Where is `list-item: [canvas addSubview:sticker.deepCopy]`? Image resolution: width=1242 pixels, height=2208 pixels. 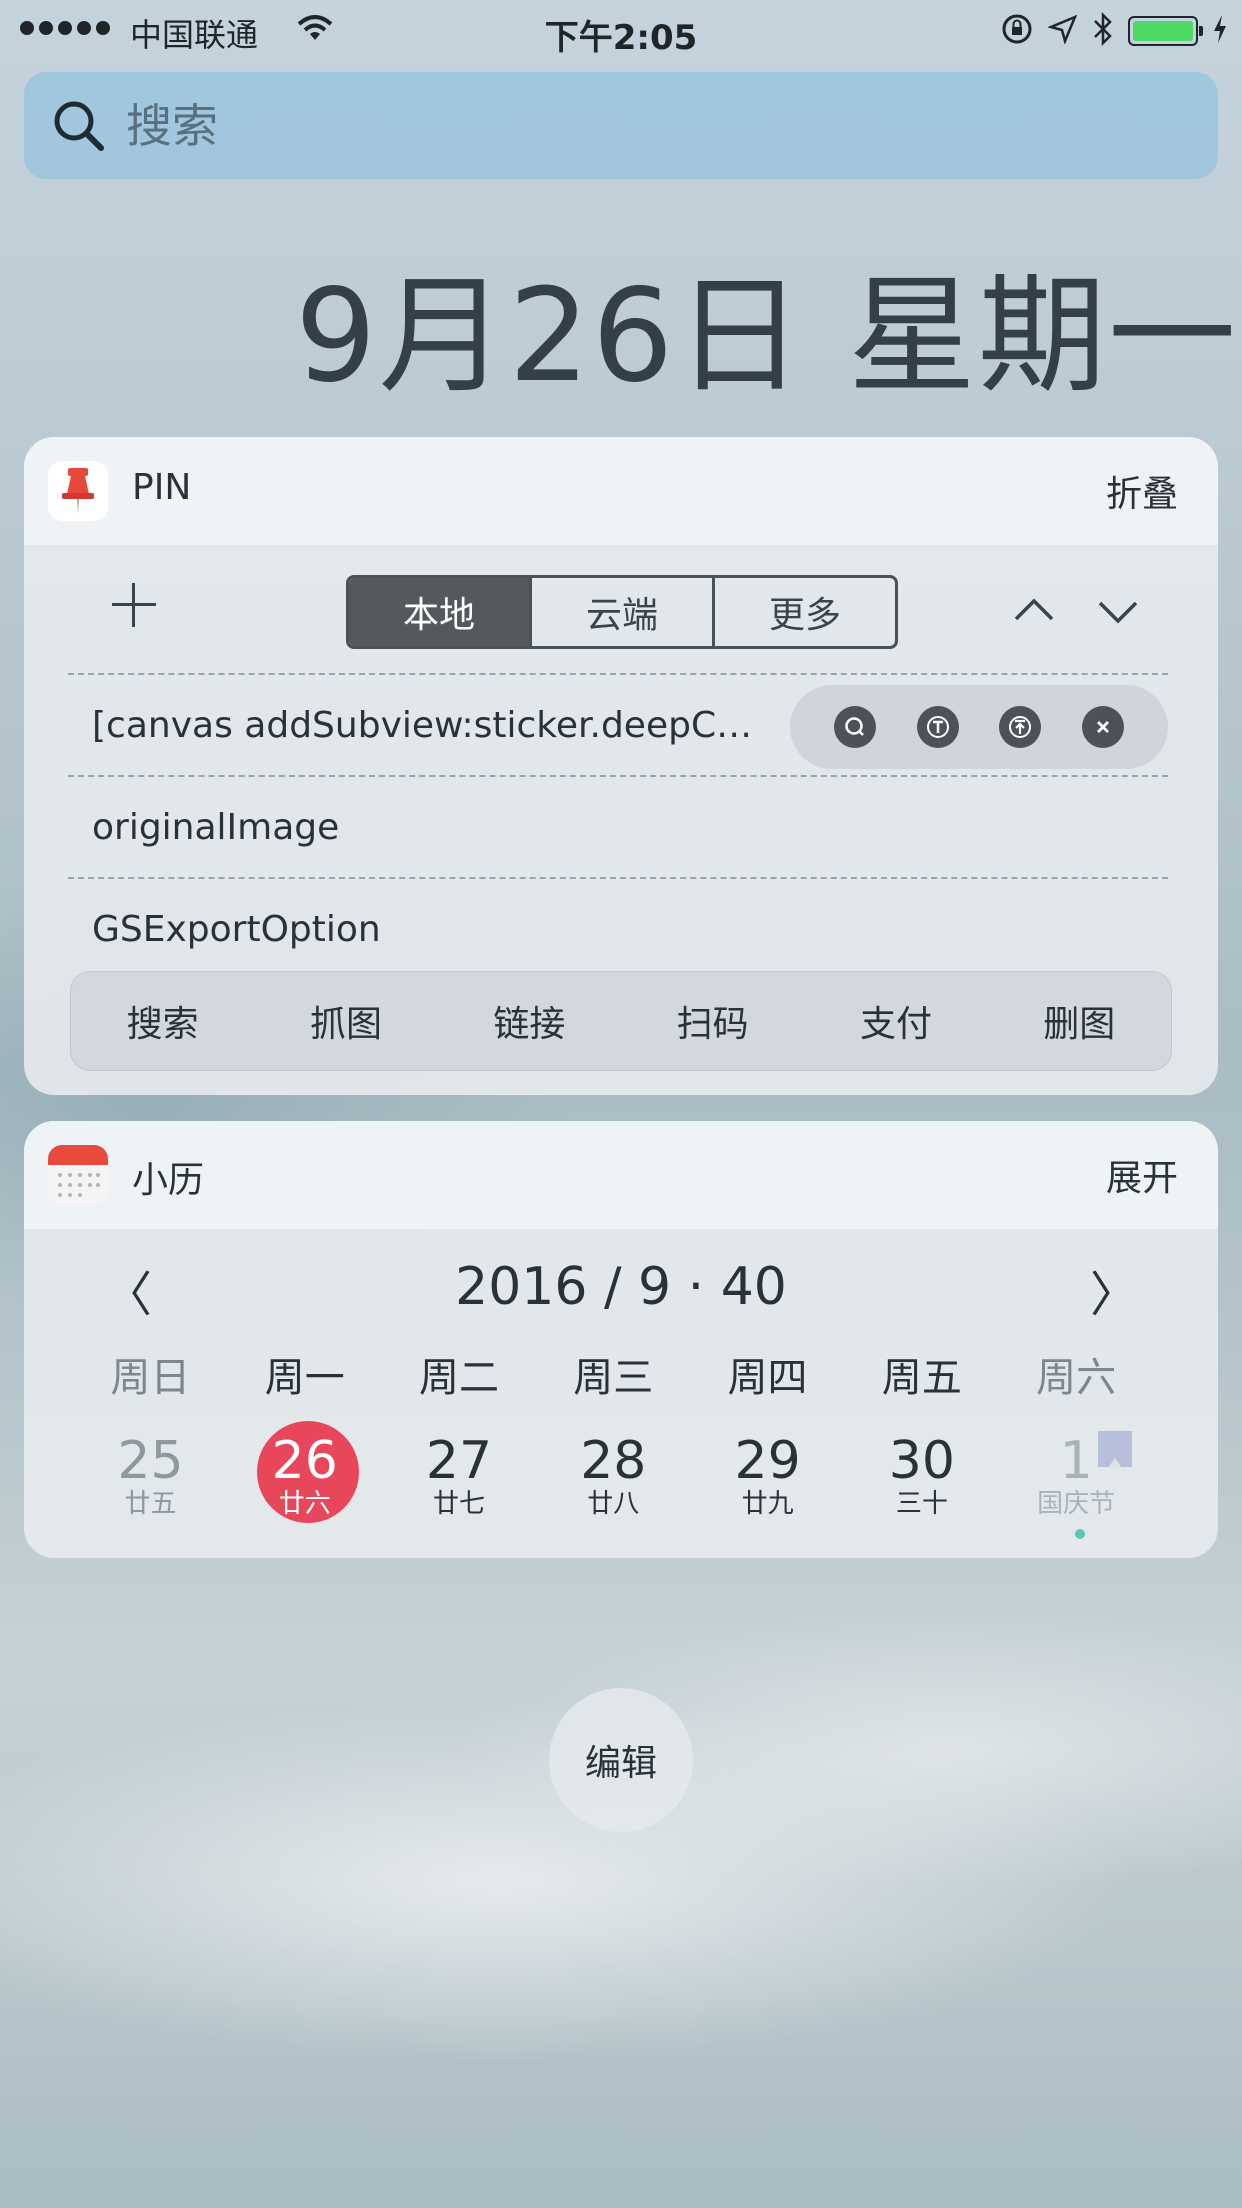
list-item: [canvas addSubview:sticker.deepCopy] is located at coordinates (618, 724).